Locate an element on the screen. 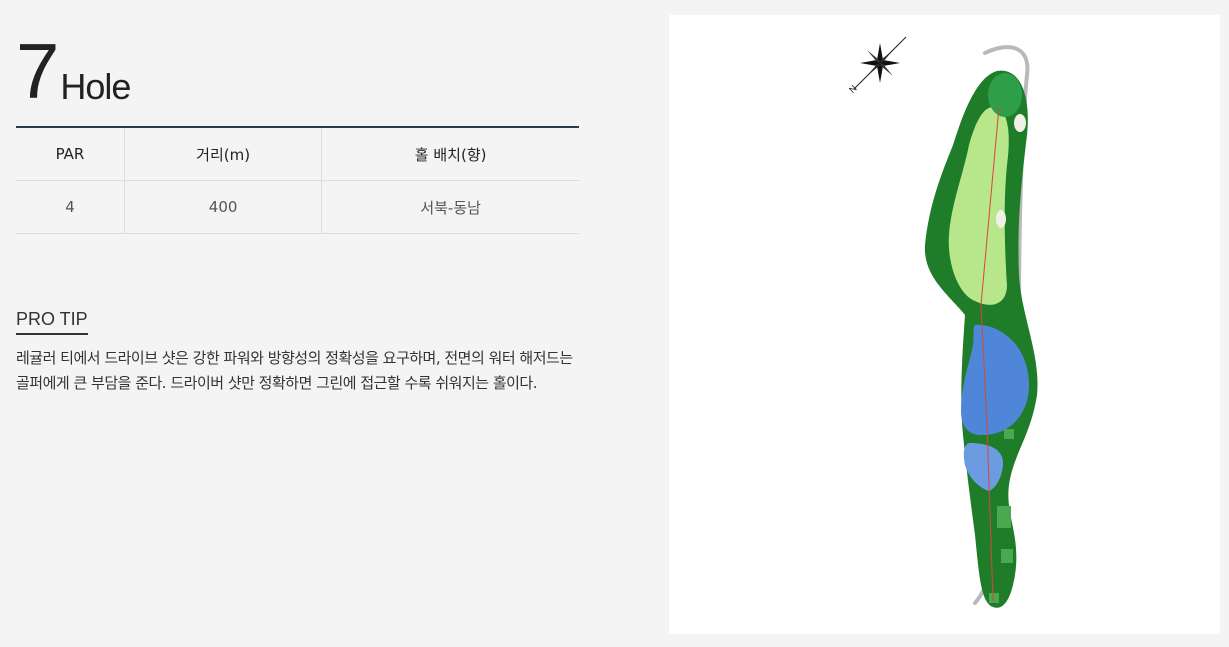 This screenshot has width=1229, height=647. table-row: 4 400 서북-동남 is located at coordinates (297, 207).